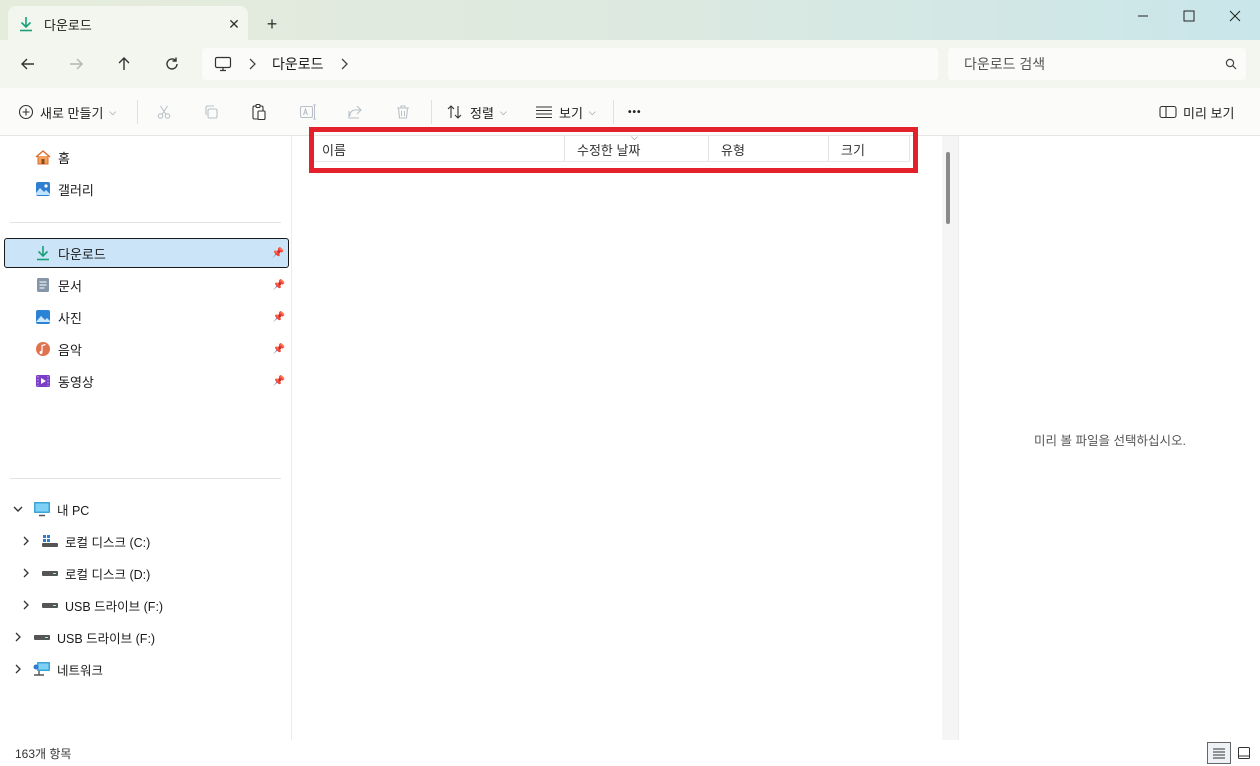  What do you see at coordinates (1235, 16) in the screenshot?
I see `close-window-button` at bounding box center [1235, 16].